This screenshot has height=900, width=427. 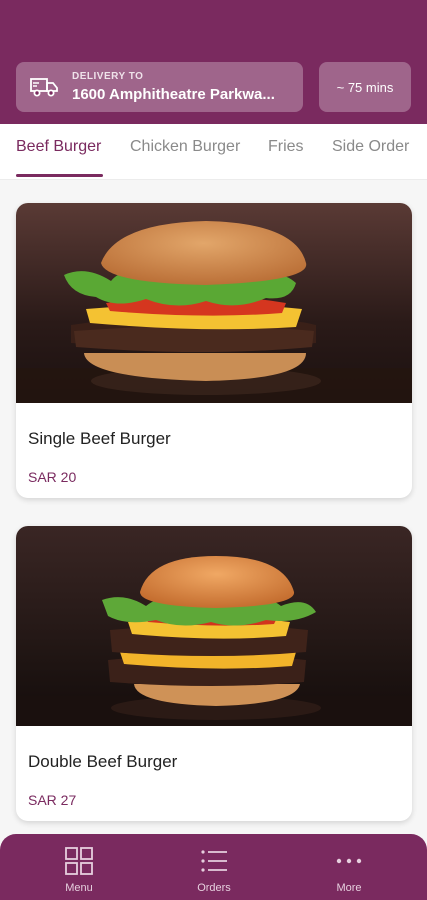 What do you see at coordinates (103, 761) in the screenshot?
I see `product-name: Double Beef Burger` at bounding box center [103, 761].